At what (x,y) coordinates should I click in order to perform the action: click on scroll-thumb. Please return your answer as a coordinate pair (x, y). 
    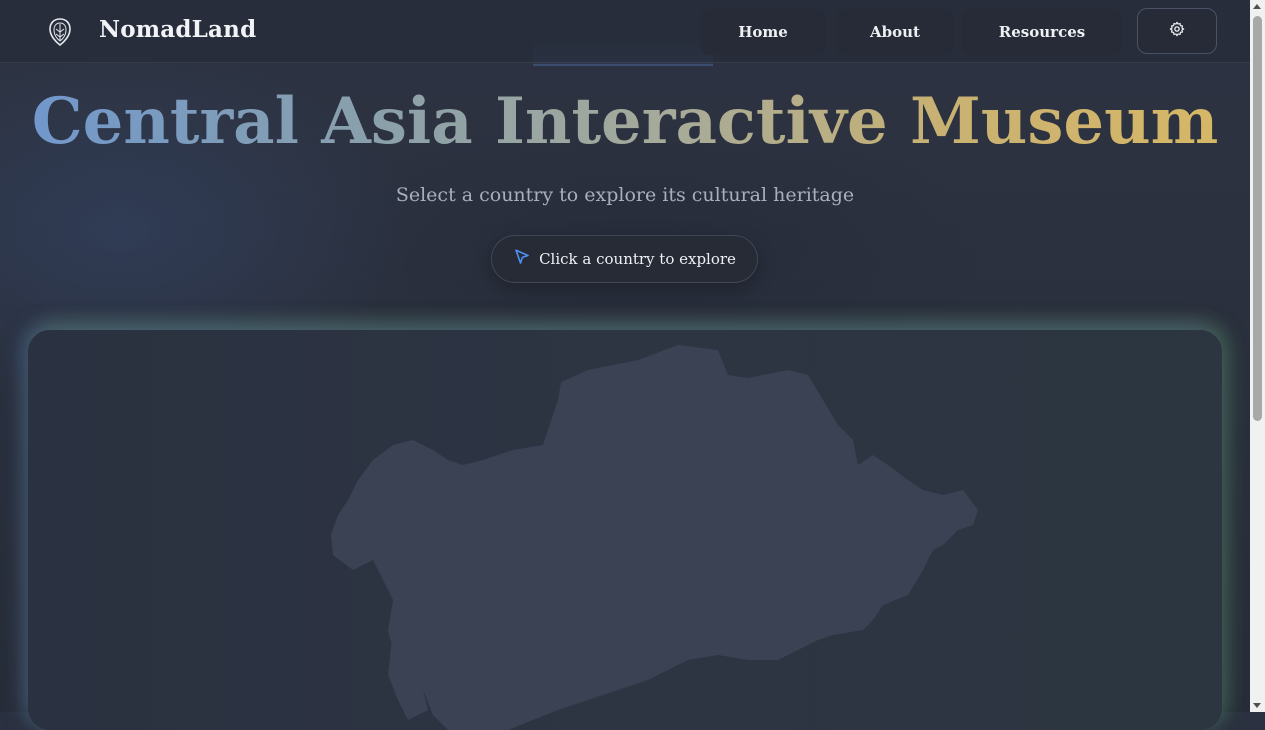
    Looking at the image, I should click on (1257, 218).